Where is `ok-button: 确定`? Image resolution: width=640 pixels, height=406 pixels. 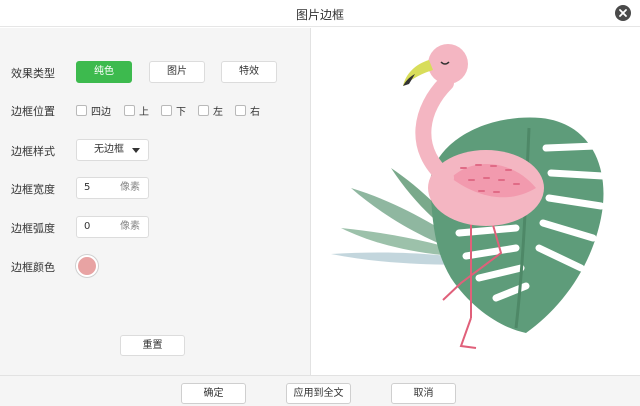 ok-button: 确定 is located at coordinates (213, 393).